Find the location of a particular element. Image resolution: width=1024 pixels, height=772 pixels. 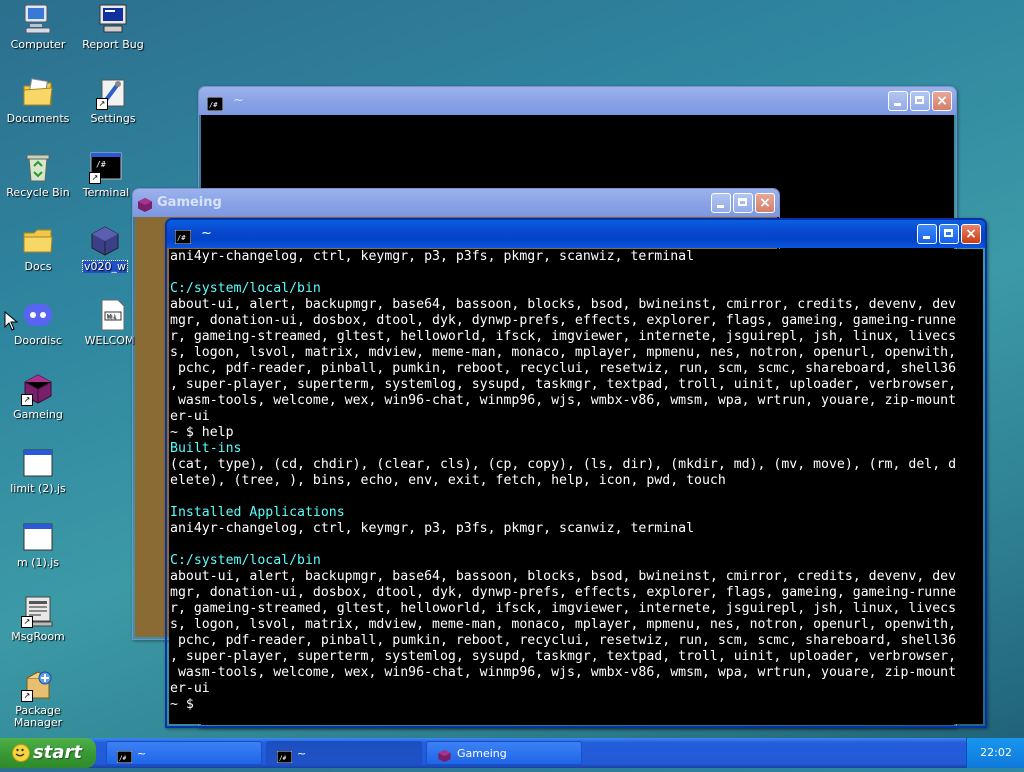

desktop-icon-label: Recycle Bin is located at coordinates (38, 192).